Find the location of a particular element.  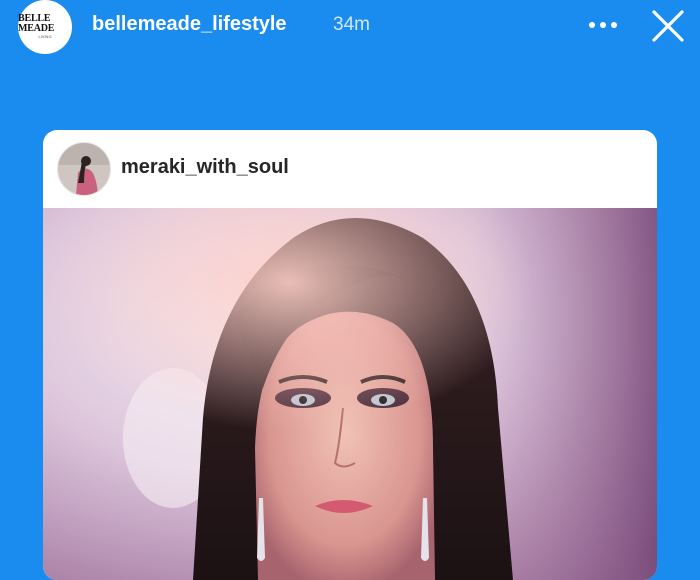

story-username: bellemeade_lifestyle is located at coordinates (189, 24).